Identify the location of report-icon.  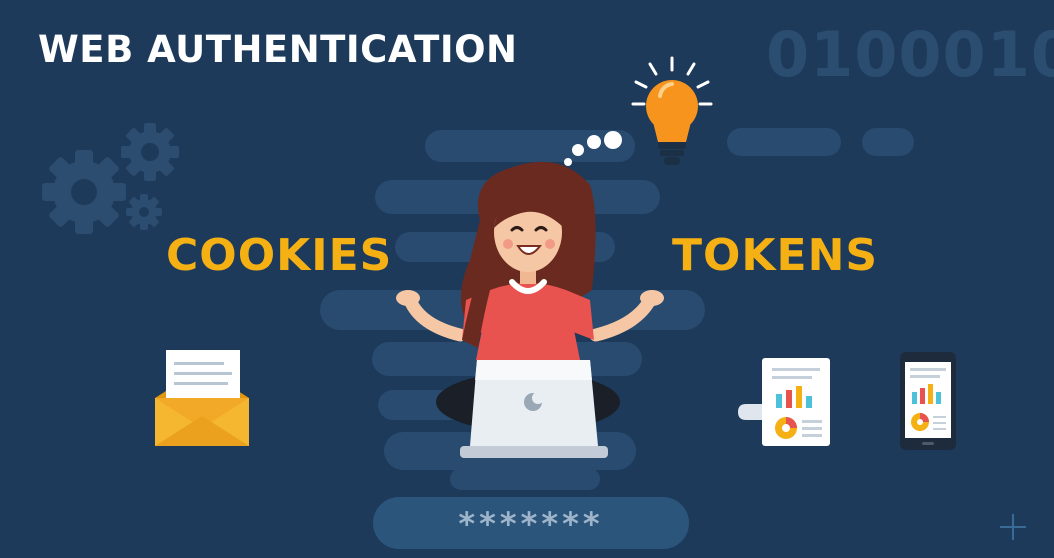
(784, 402).